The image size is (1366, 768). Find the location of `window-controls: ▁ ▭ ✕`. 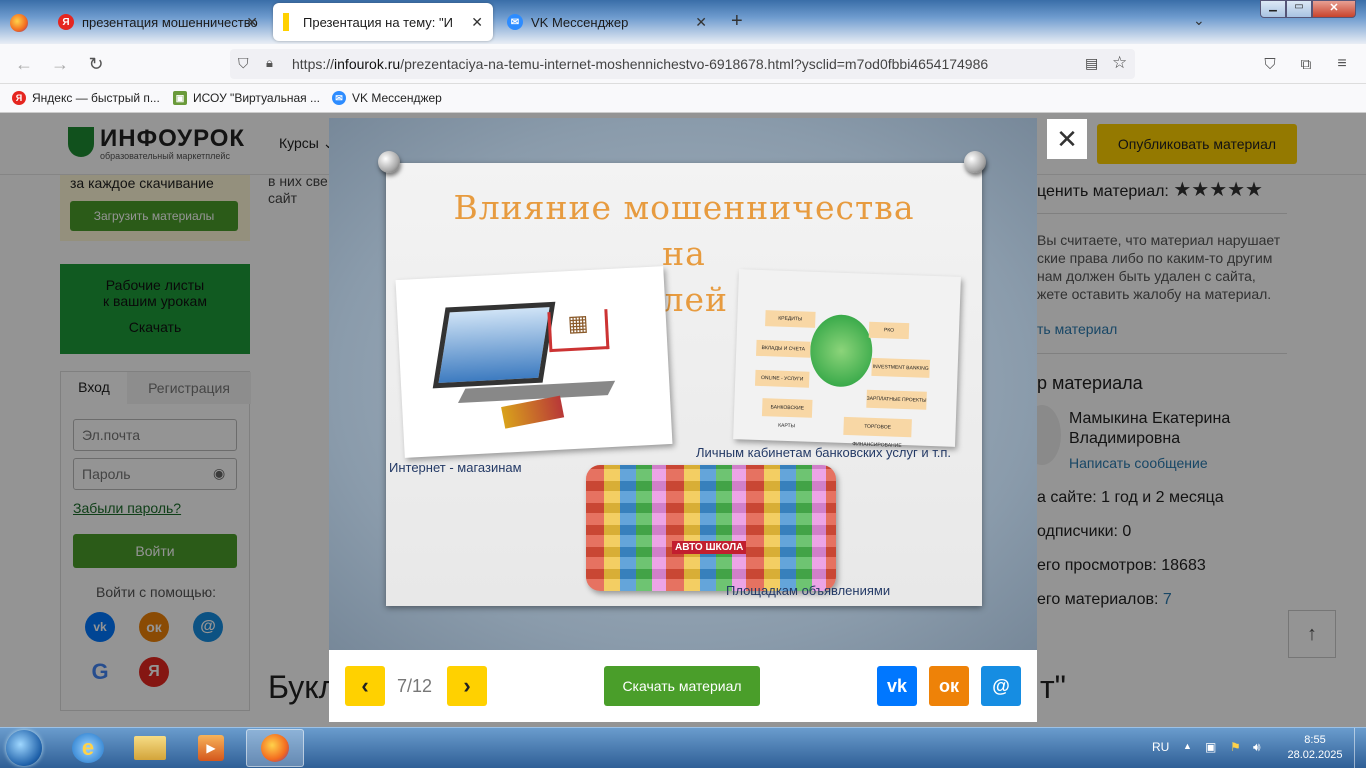

window-controls: ▁ ▭ ✕ is located at coordinates (1310, 9).